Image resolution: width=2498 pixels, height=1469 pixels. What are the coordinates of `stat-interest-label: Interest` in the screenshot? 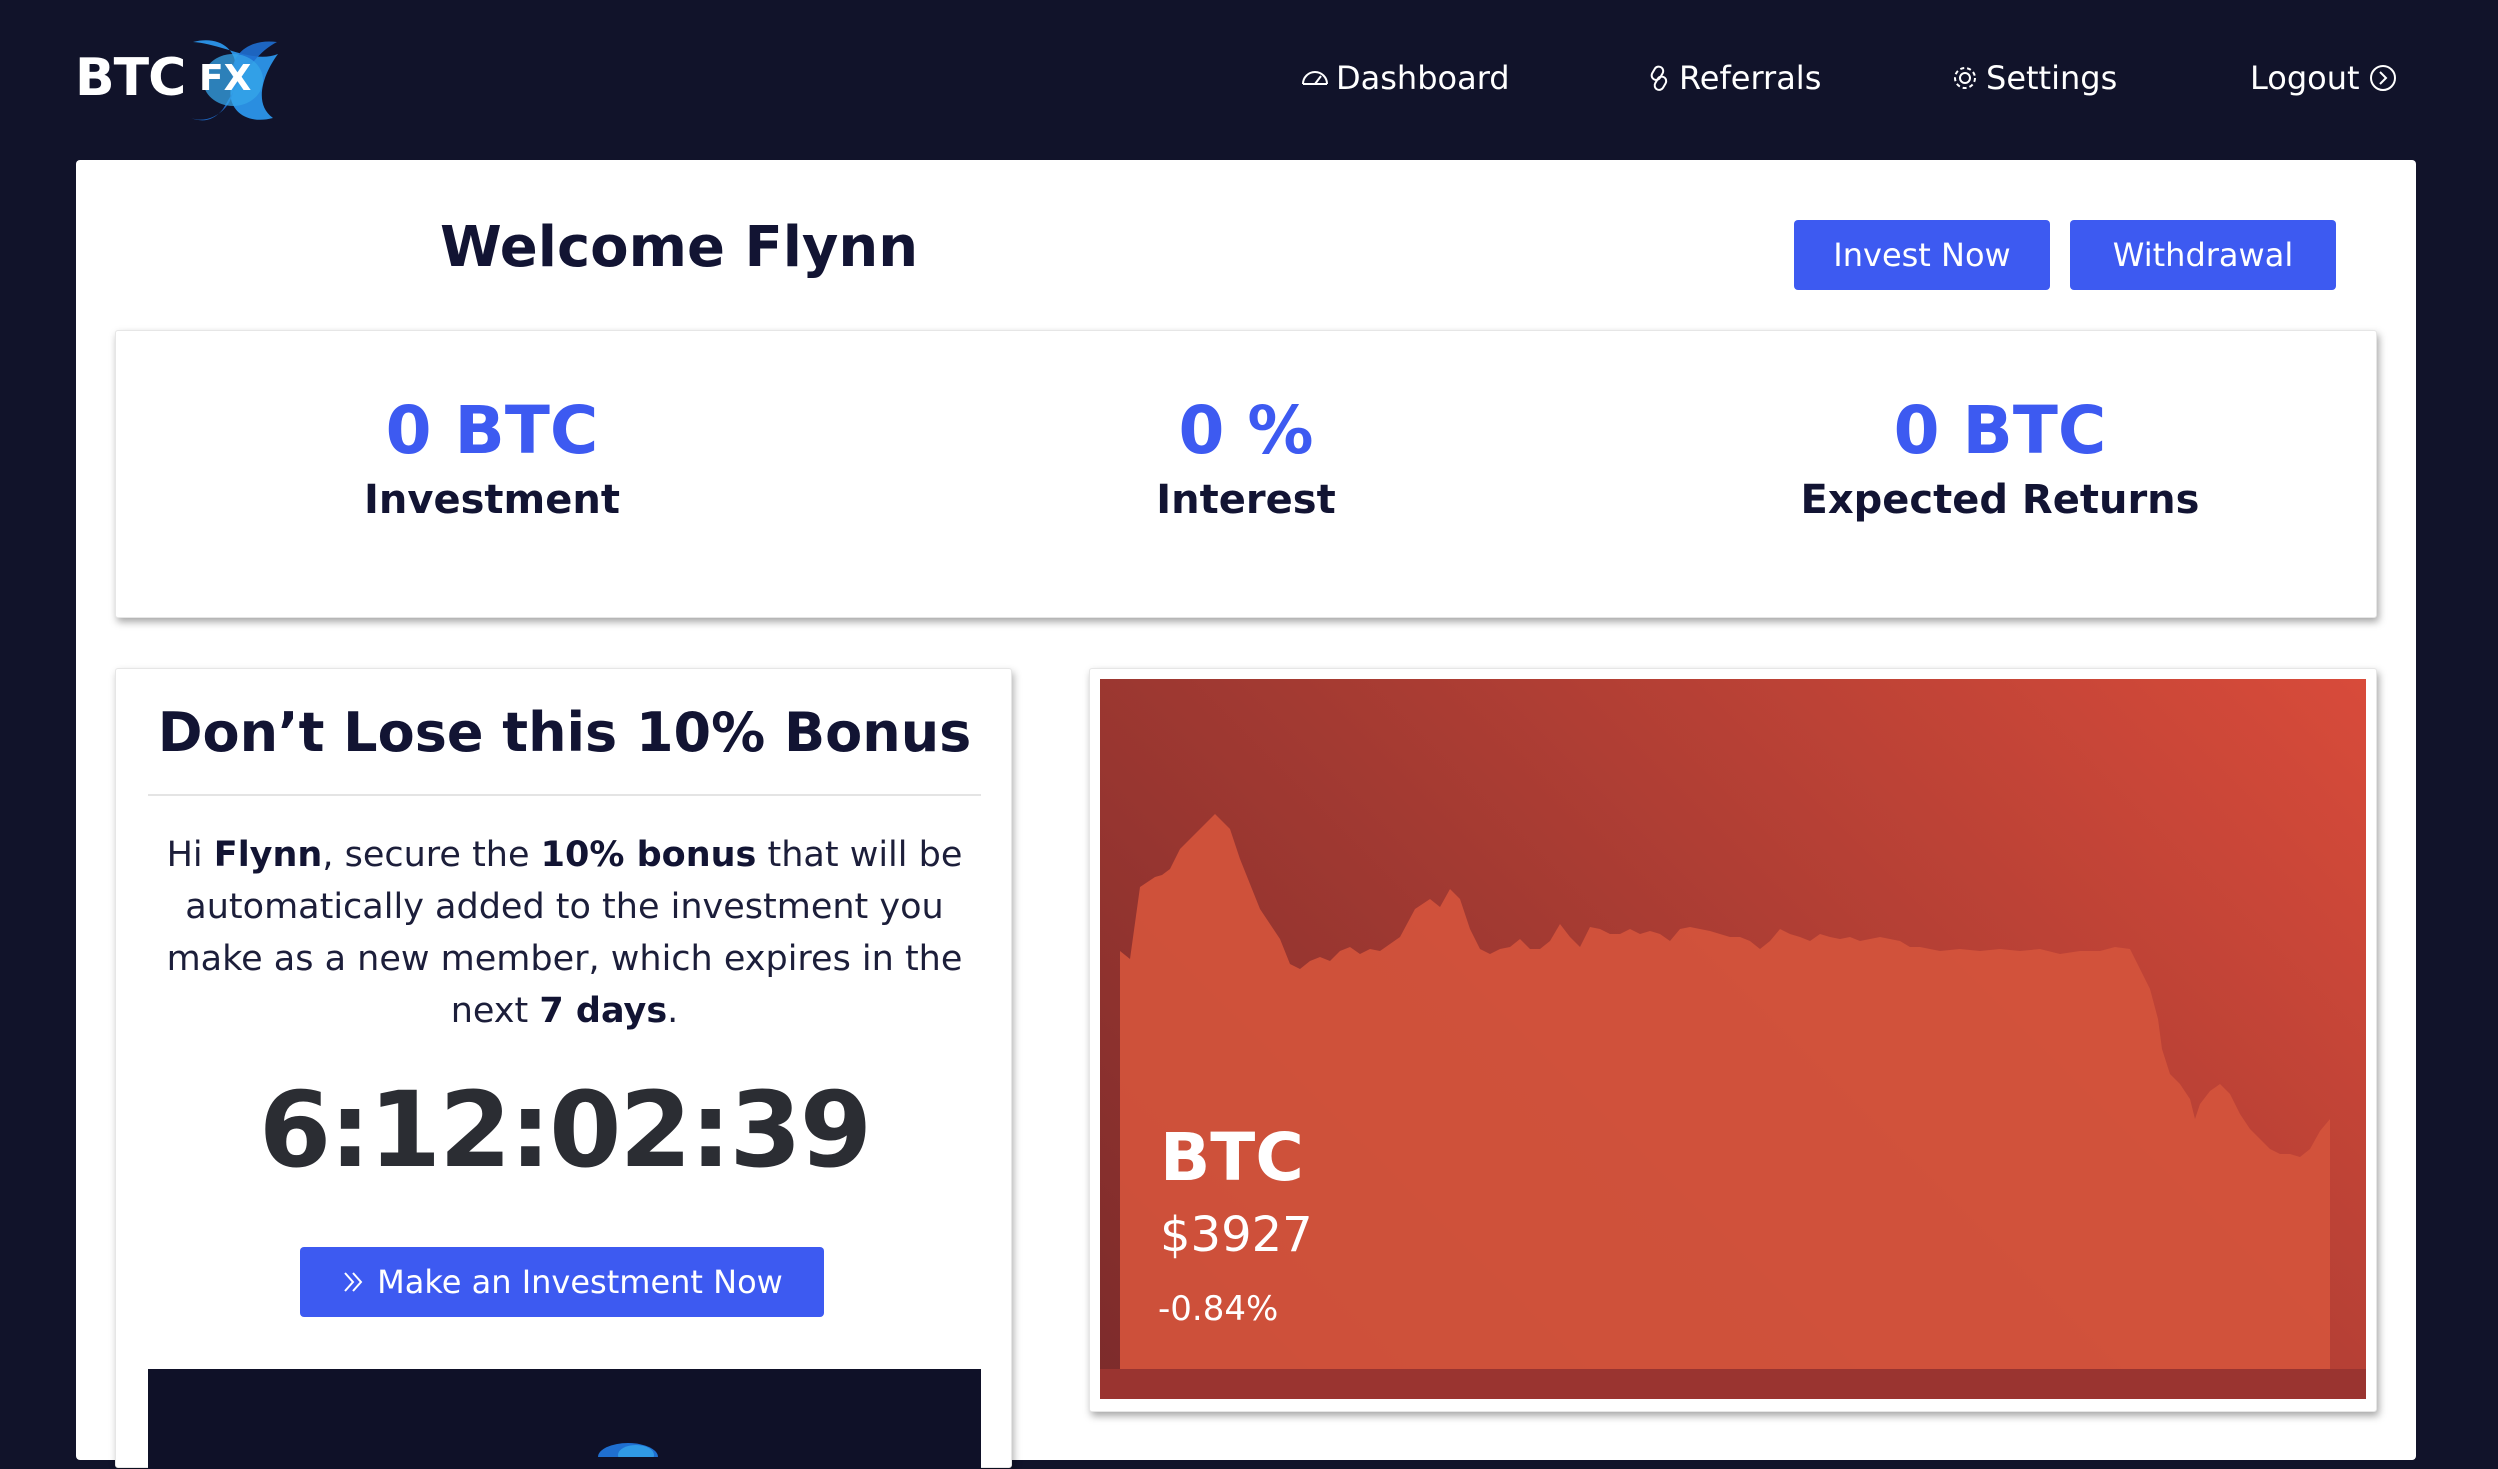 It's located at (1246, 500).